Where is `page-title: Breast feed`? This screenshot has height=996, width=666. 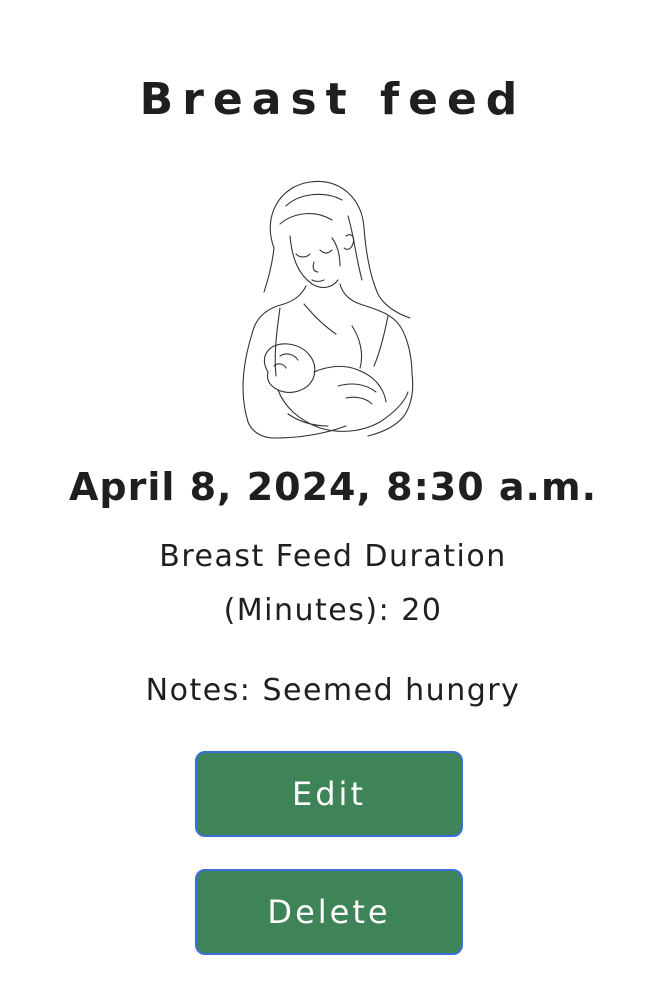
page-title: Breast feed is located at coordinates (333, 99).